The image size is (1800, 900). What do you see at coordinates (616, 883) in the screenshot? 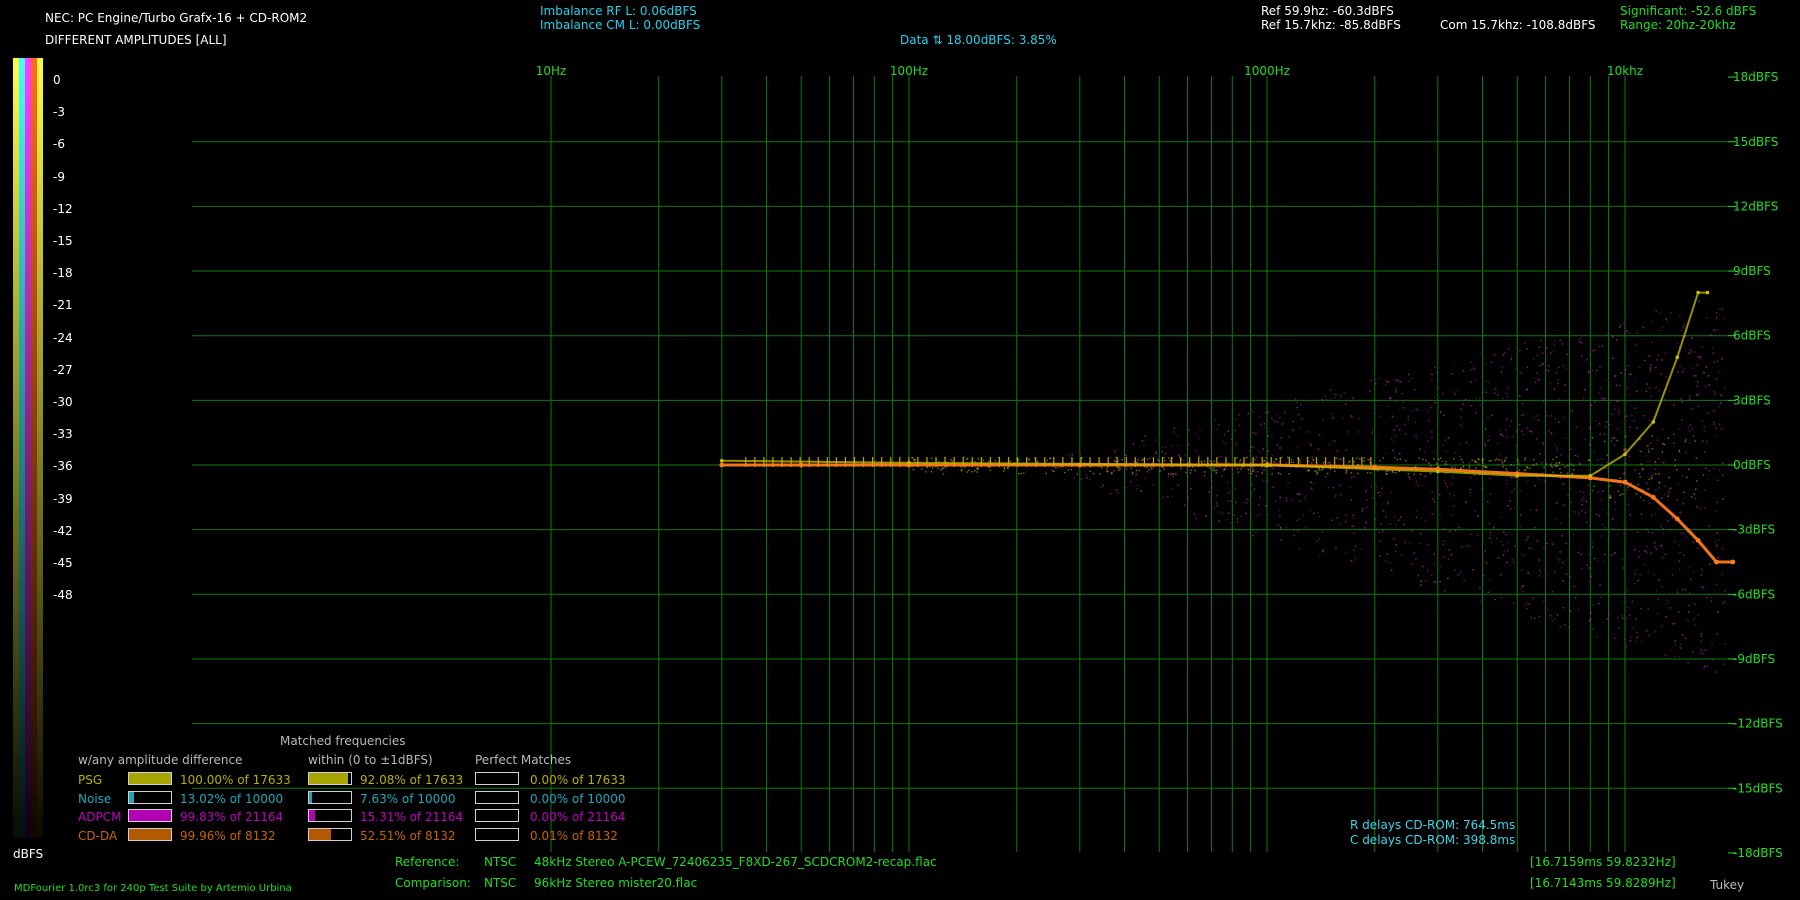
I see `comparison-file: 96kHz Stereo mister20.flac` at bounding box center [616, 883].